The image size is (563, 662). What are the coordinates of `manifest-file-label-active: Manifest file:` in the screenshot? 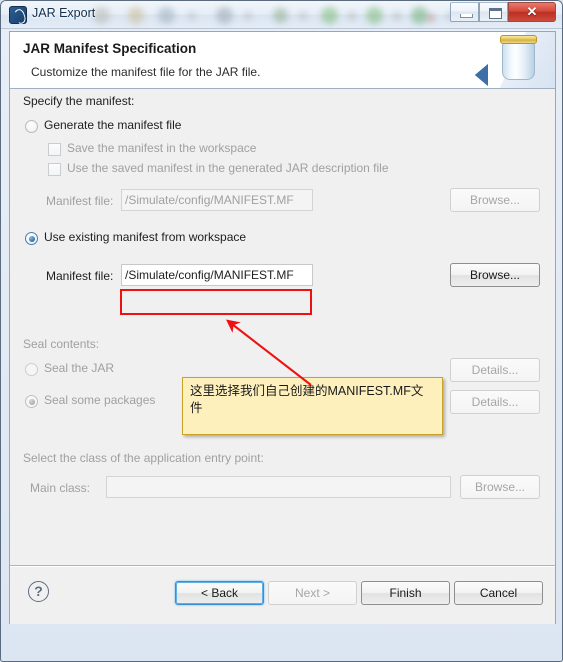 It's located at (80, 276).